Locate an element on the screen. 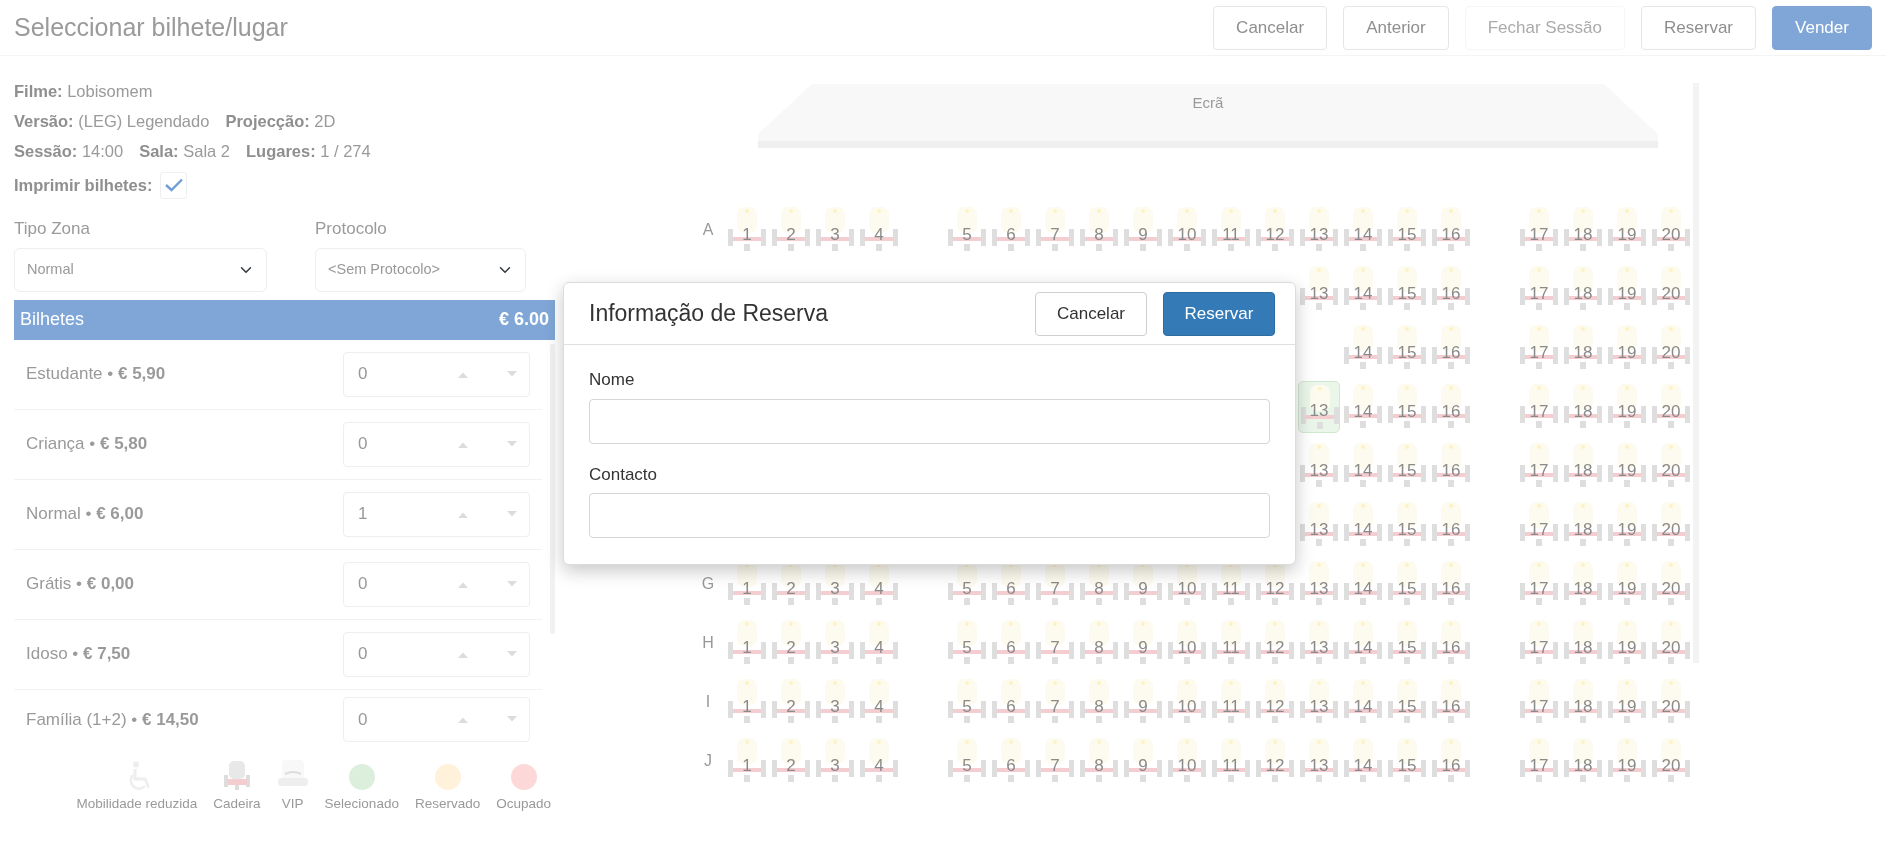  print-checkbox is located at coordinates (174, 185).